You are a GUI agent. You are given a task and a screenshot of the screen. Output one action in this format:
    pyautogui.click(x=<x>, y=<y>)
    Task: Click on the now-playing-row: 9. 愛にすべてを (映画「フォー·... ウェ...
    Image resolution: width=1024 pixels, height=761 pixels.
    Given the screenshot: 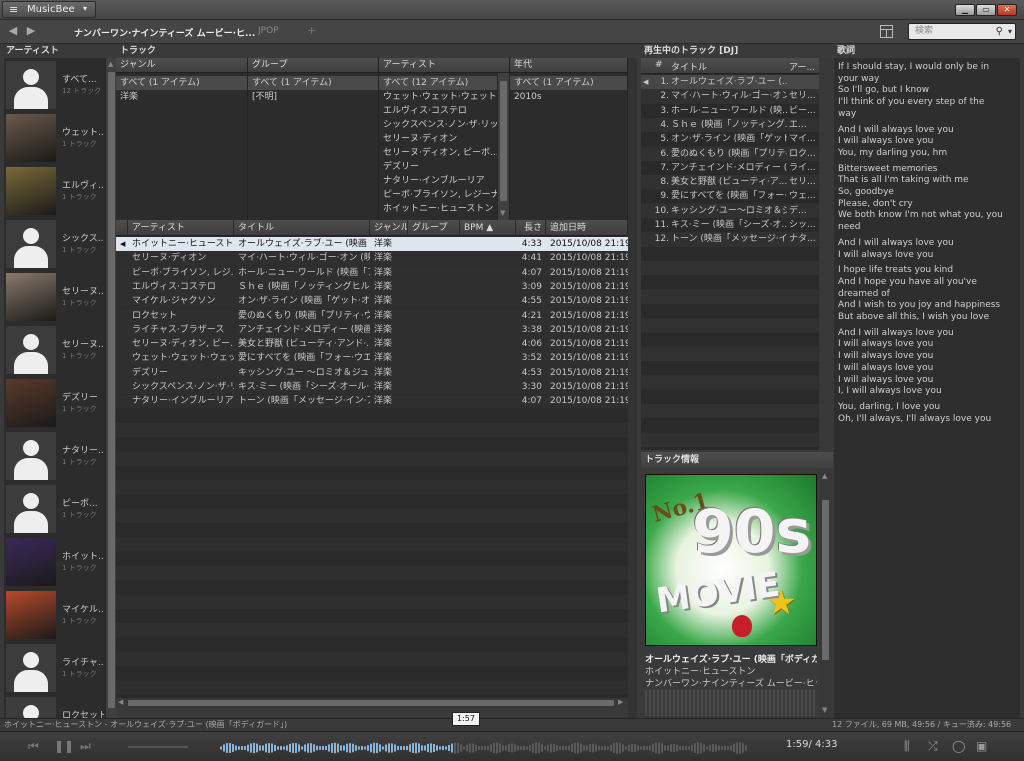 What is the action you would take?
    pyautogui.click(x=730, y=196)
    